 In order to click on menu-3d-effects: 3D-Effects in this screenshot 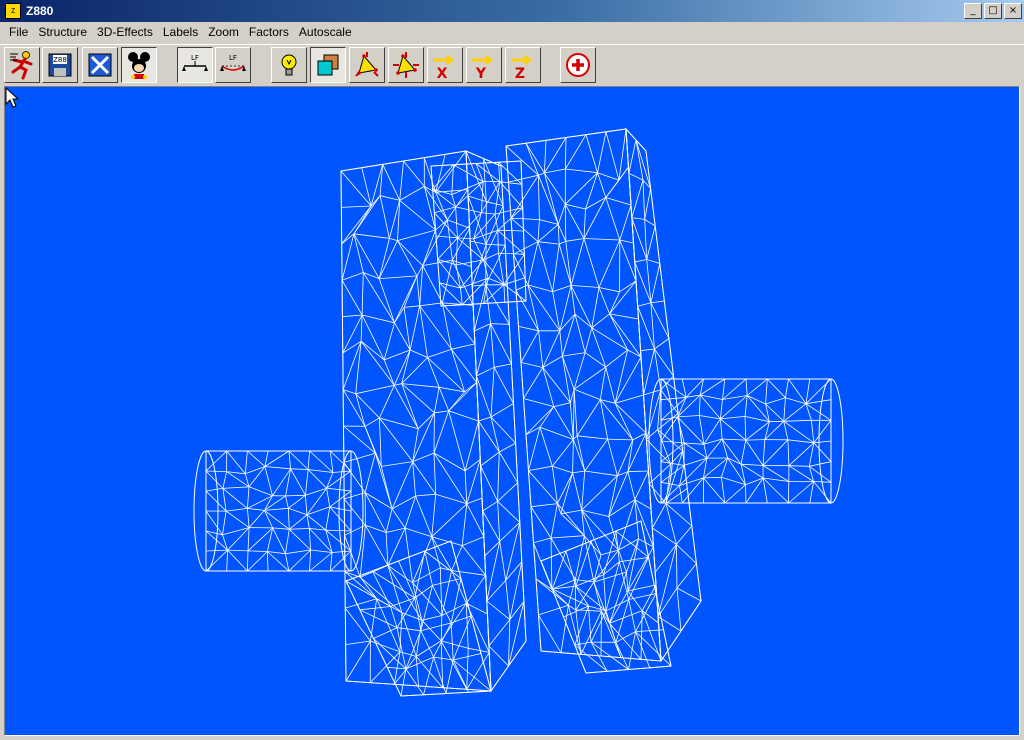, I will do `click(125, 32)`.